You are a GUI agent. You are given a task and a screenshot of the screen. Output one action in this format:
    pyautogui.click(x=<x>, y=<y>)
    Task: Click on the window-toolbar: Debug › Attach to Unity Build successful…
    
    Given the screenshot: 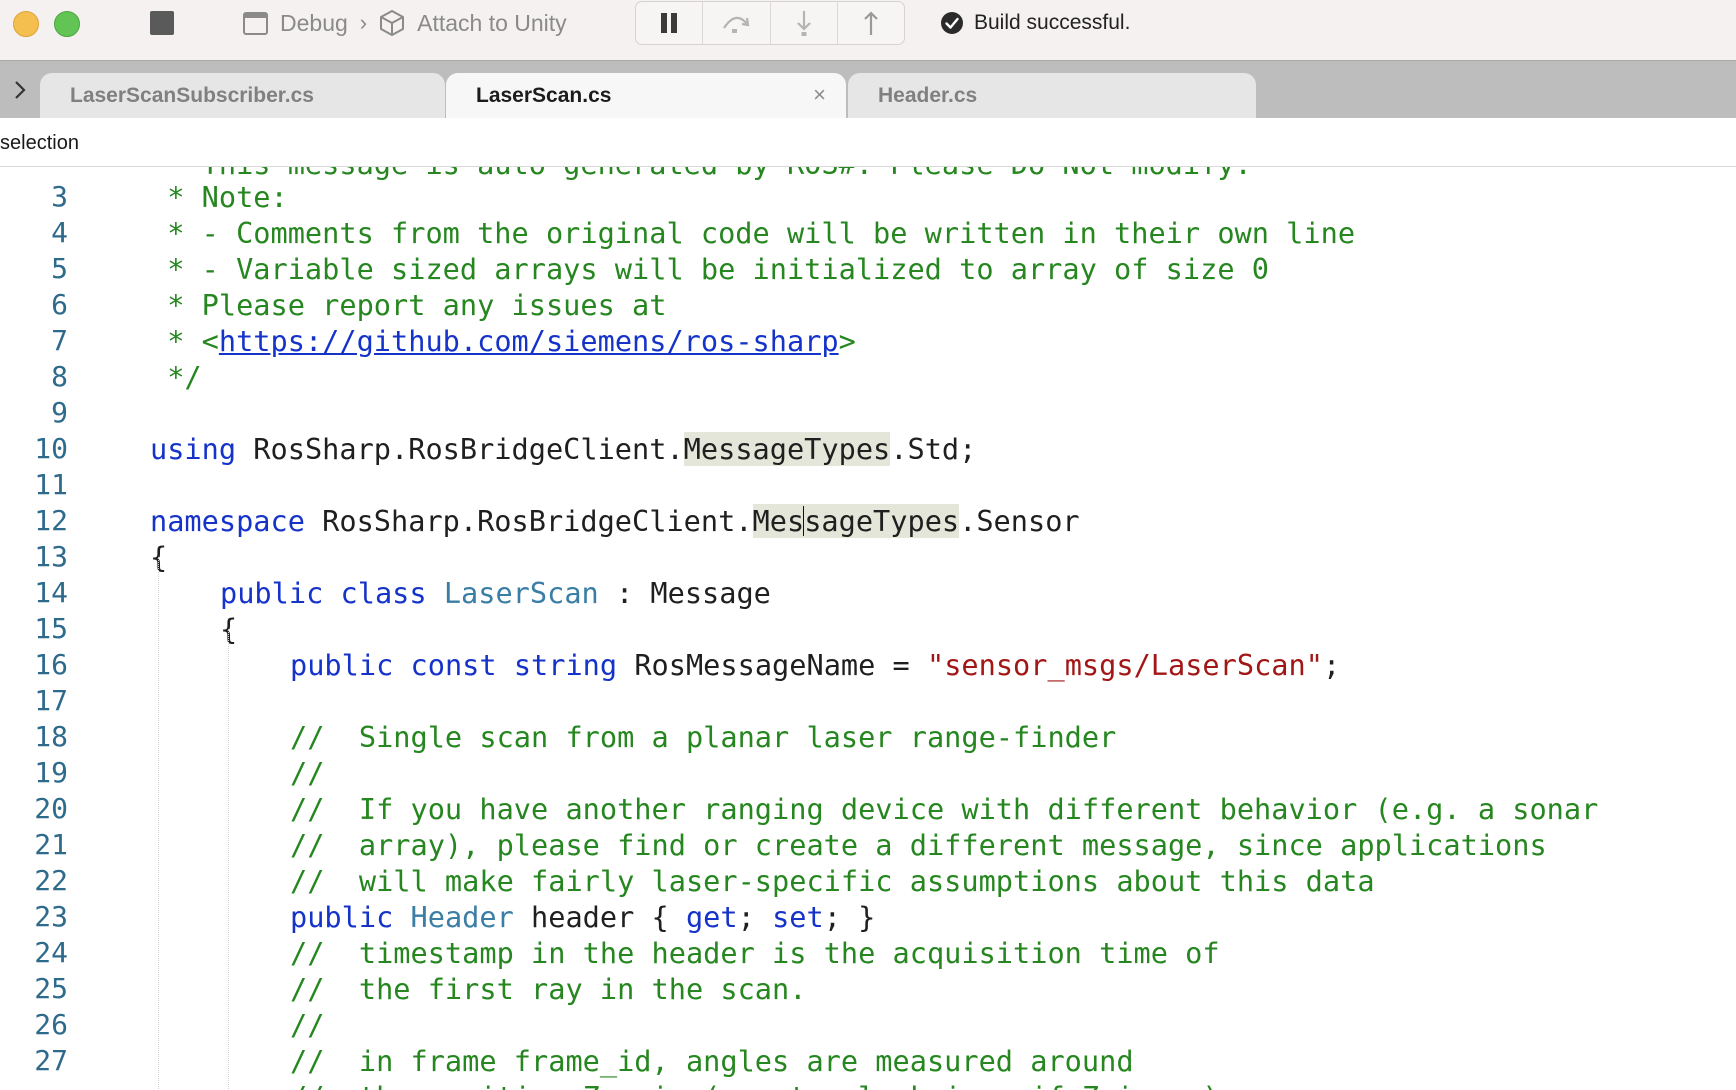 What is the action you would take?
    pyautogui.click(x=868, y=30)
    